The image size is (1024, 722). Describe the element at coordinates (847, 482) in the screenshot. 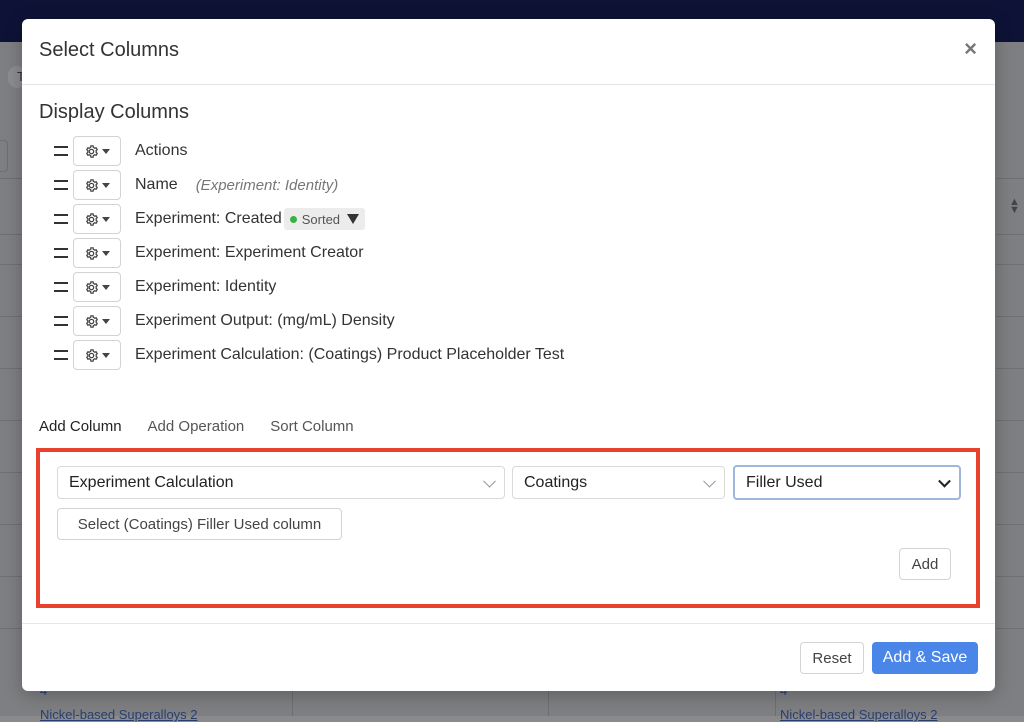

I see `field-select: Filler Used` at that location.